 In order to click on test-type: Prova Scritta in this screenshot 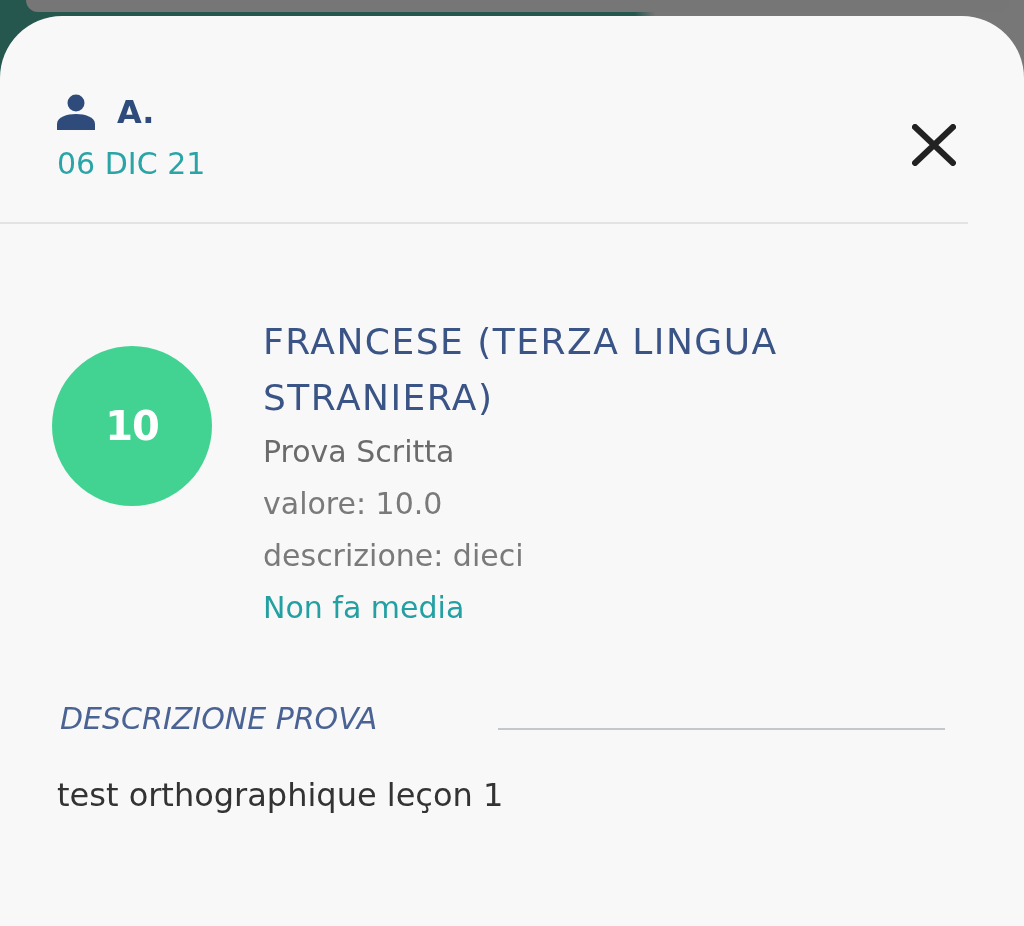, I will do `click(359, 452)`.